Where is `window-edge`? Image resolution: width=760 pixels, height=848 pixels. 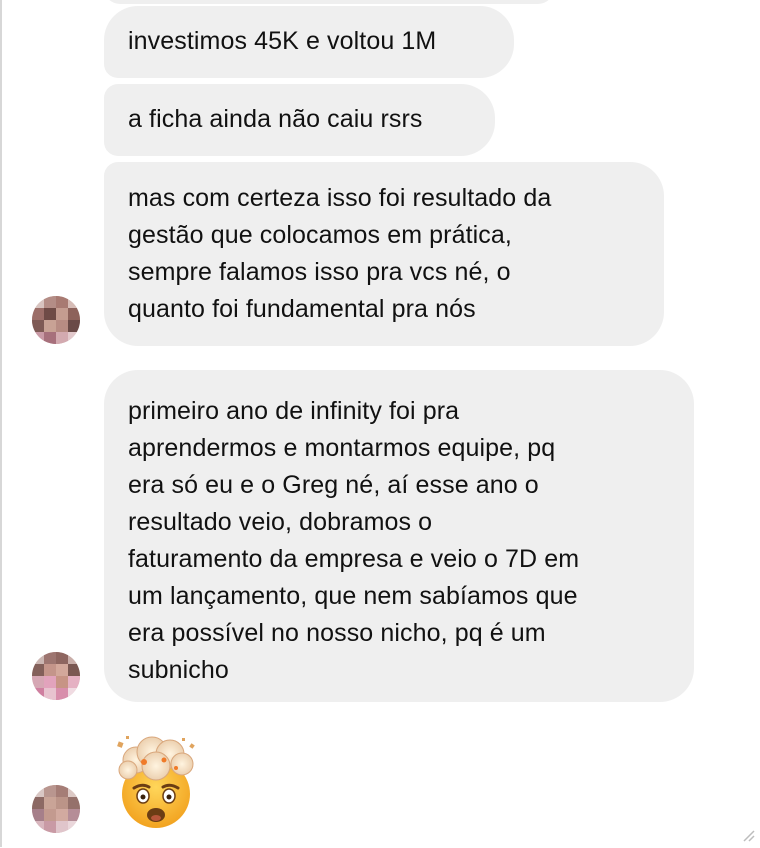 window-edge is located at coordinates (1, 423).